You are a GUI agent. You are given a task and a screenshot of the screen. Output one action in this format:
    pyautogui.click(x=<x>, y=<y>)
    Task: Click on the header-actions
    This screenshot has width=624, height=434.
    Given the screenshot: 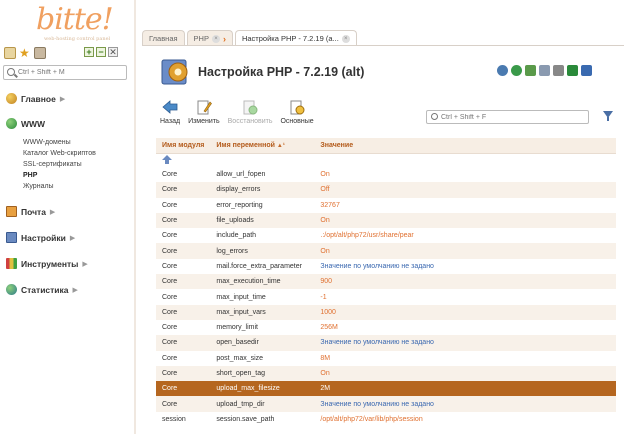 What is the action you would take?
    pyautogui.click(x=544, y=70)
    